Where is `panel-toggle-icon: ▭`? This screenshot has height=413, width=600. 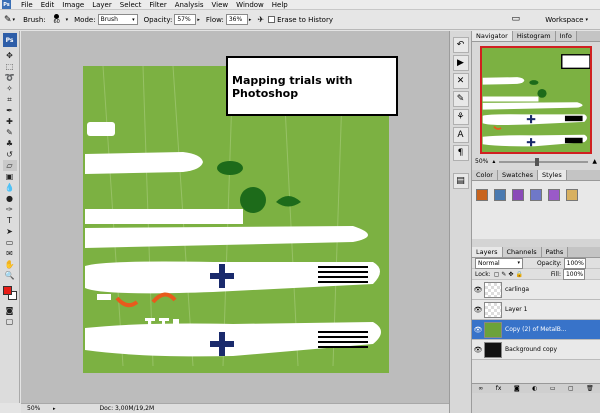
panel-toggle-icon: ▭ is located at coordinates (515, 19).